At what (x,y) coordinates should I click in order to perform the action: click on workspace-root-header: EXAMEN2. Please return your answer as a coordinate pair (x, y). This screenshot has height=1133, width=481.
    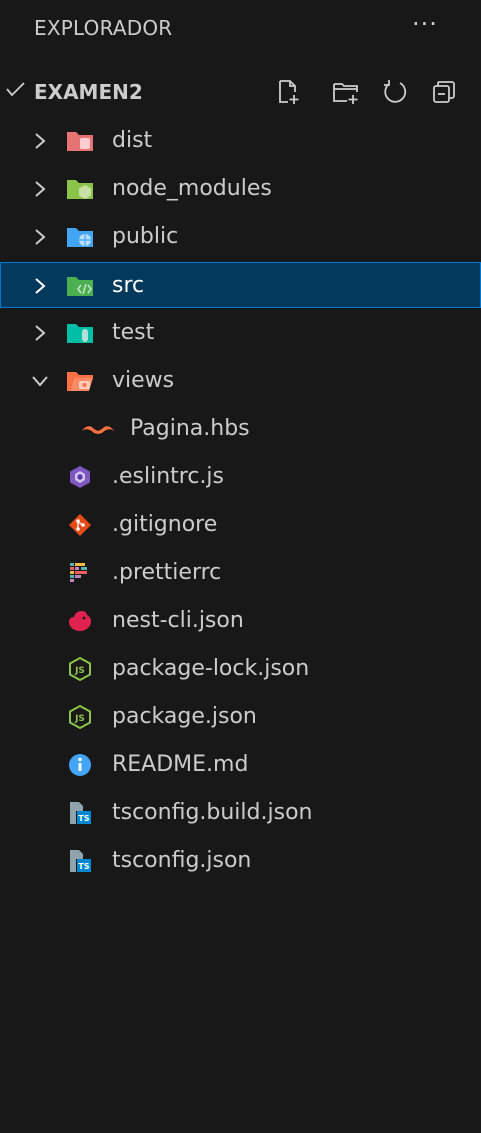
    Looking at the image, I should click on (240, 92).